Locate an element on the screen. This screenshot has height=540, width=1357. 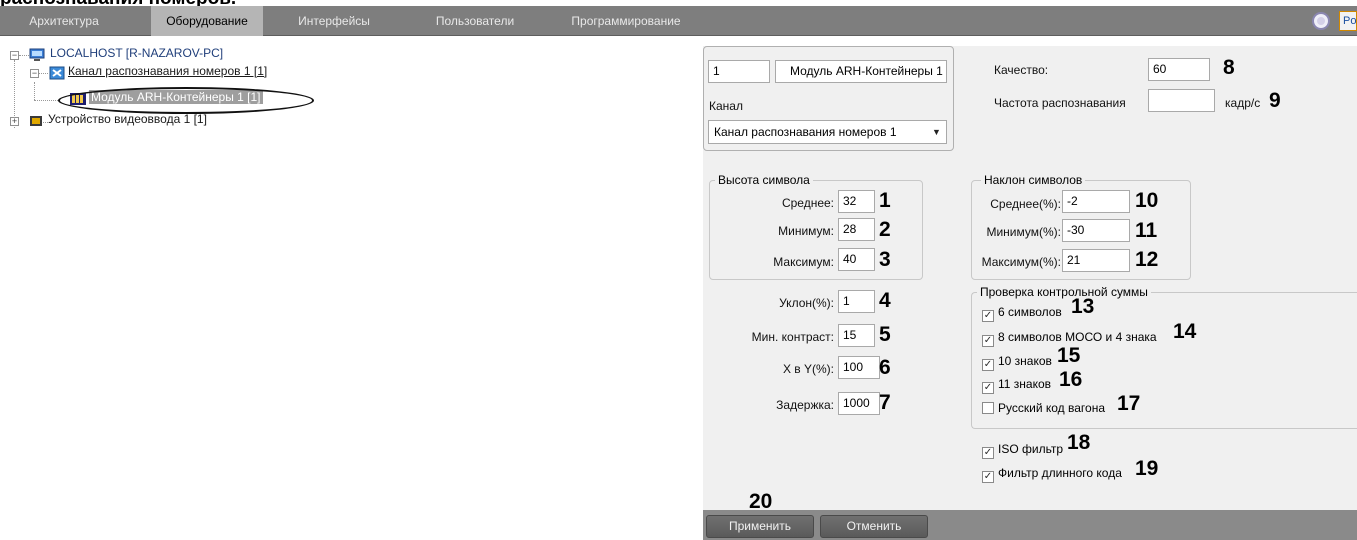
x-in-y-field: 100 is located at coordinates (859, 367).